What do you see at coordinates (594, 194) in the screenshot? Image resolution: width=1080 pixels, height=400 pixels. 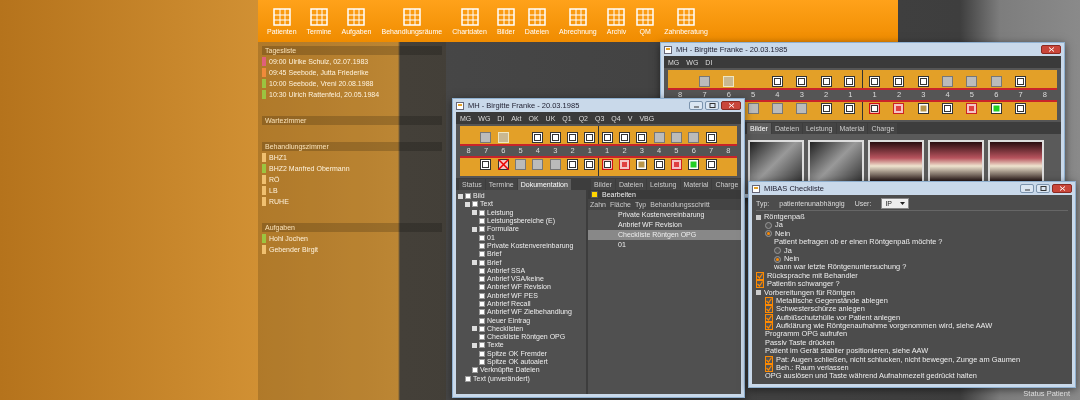 I see `edit-icon` at bounding box center [594, 194].